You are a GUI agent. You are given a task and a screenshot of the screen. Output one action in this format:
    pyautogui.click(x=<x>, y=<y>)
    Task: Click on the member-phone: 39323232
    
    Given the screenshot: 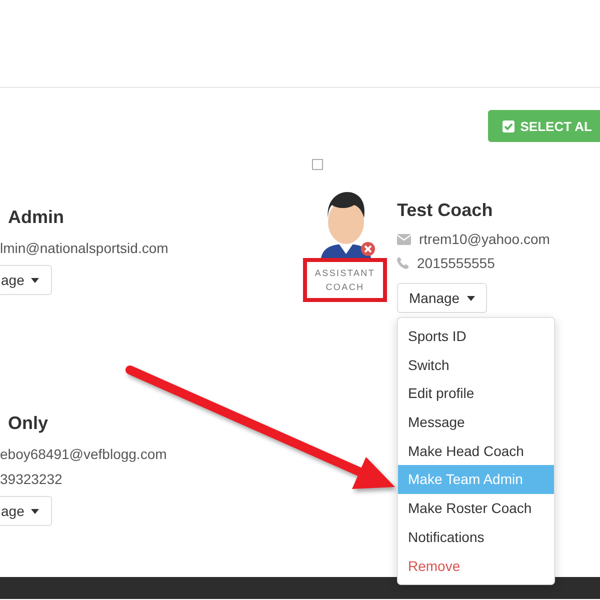 What is the action you would take?
    pyautogui.click(x=31, y=479)
    